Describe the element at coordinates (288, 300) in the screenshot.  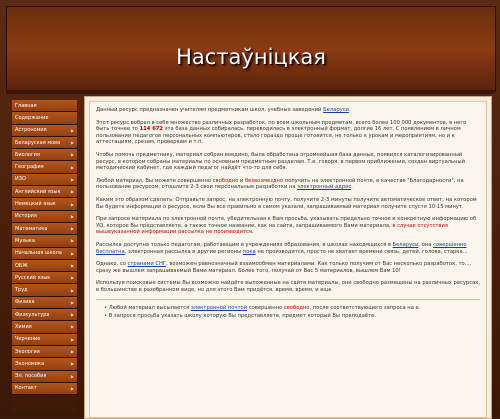
I see `divider` at that location.